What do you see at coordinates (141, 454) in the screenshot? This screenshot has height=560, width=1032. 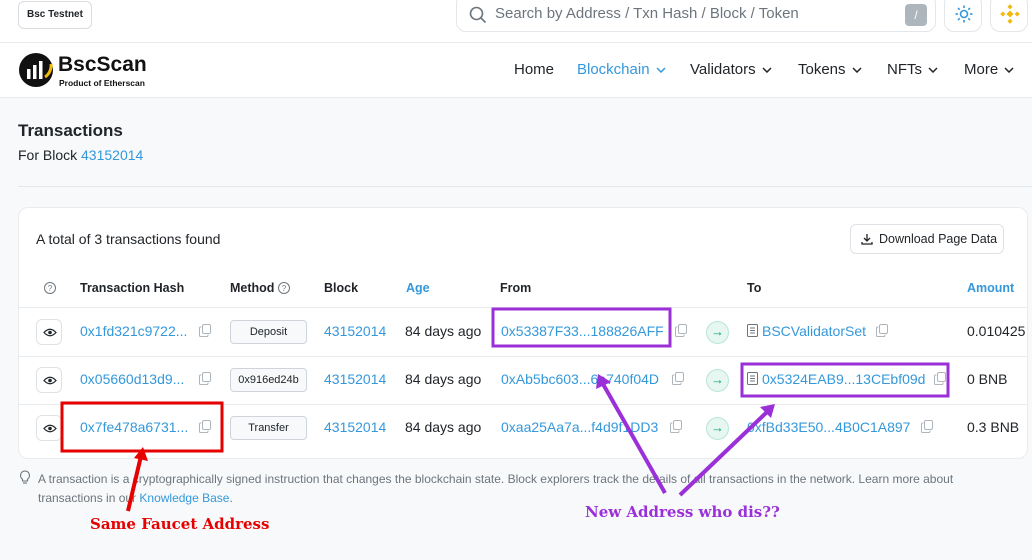 I see `red-arrowhead` at bounding box center [141, 454].